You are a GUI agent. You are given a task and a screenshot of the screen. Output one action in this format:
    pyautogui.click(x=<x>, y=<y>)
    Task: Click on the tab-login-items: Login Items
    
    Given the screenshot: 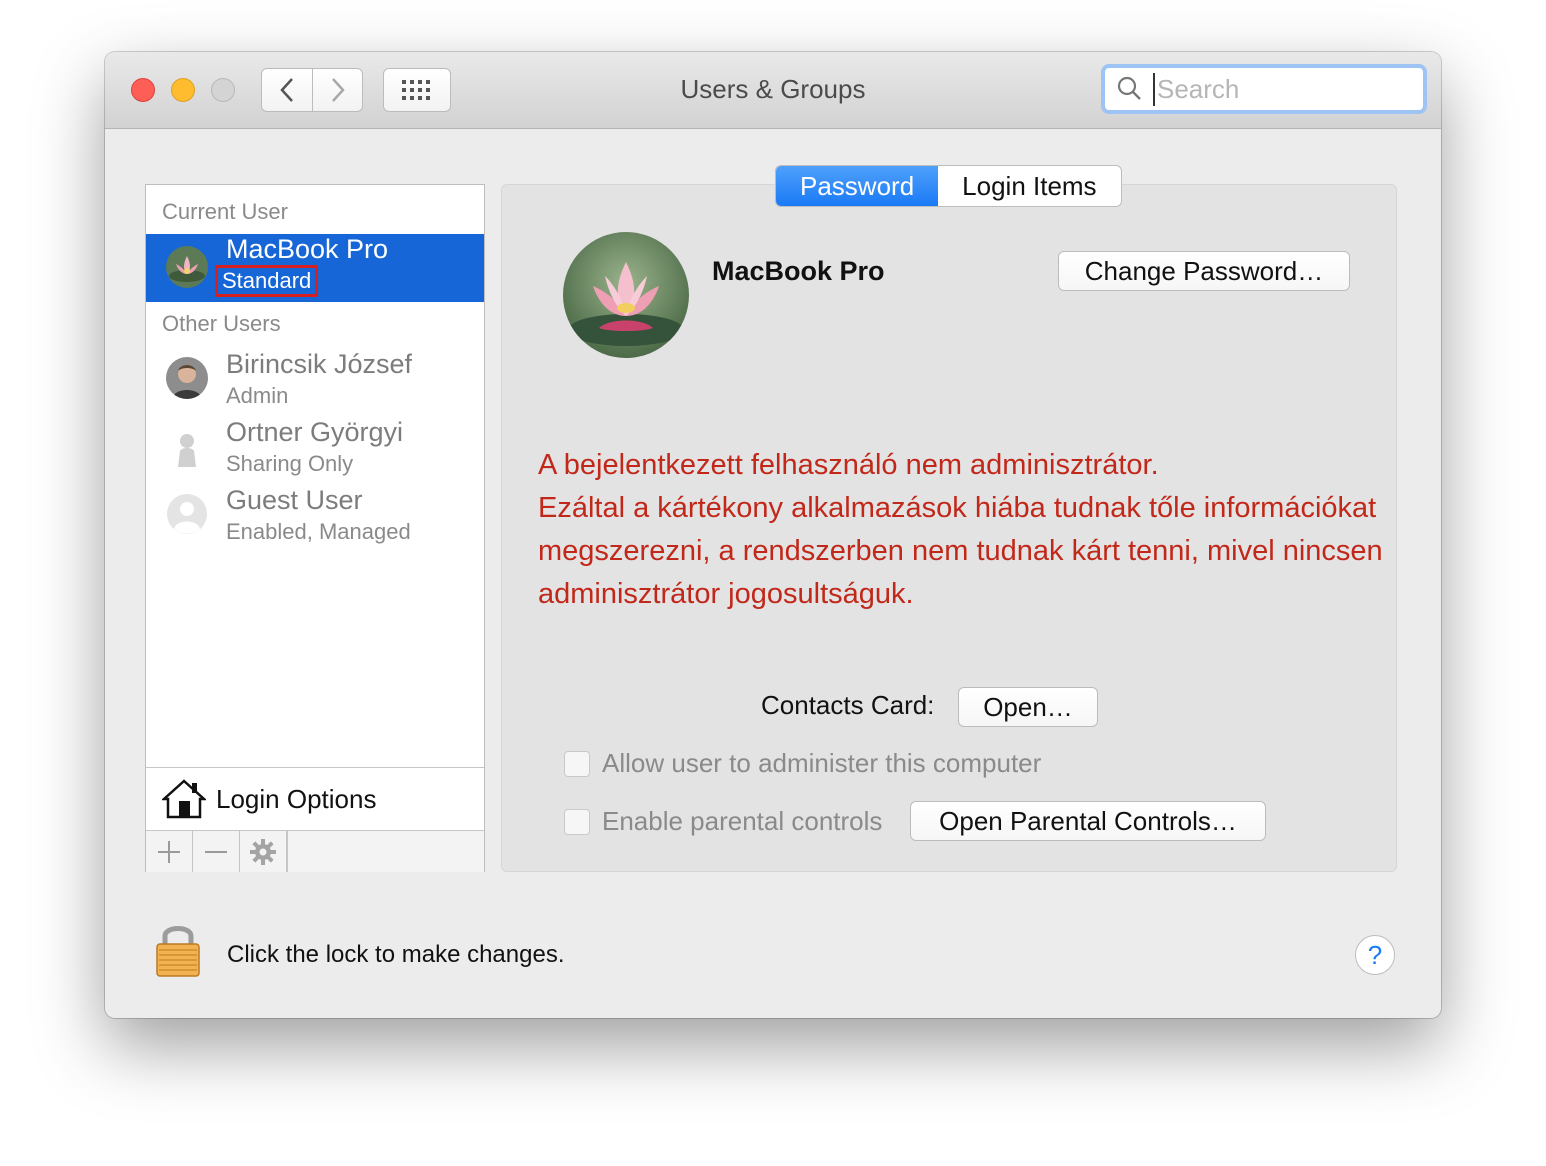 What is the action you would take?
    pyautogui.click(x=1029, y=186)
    